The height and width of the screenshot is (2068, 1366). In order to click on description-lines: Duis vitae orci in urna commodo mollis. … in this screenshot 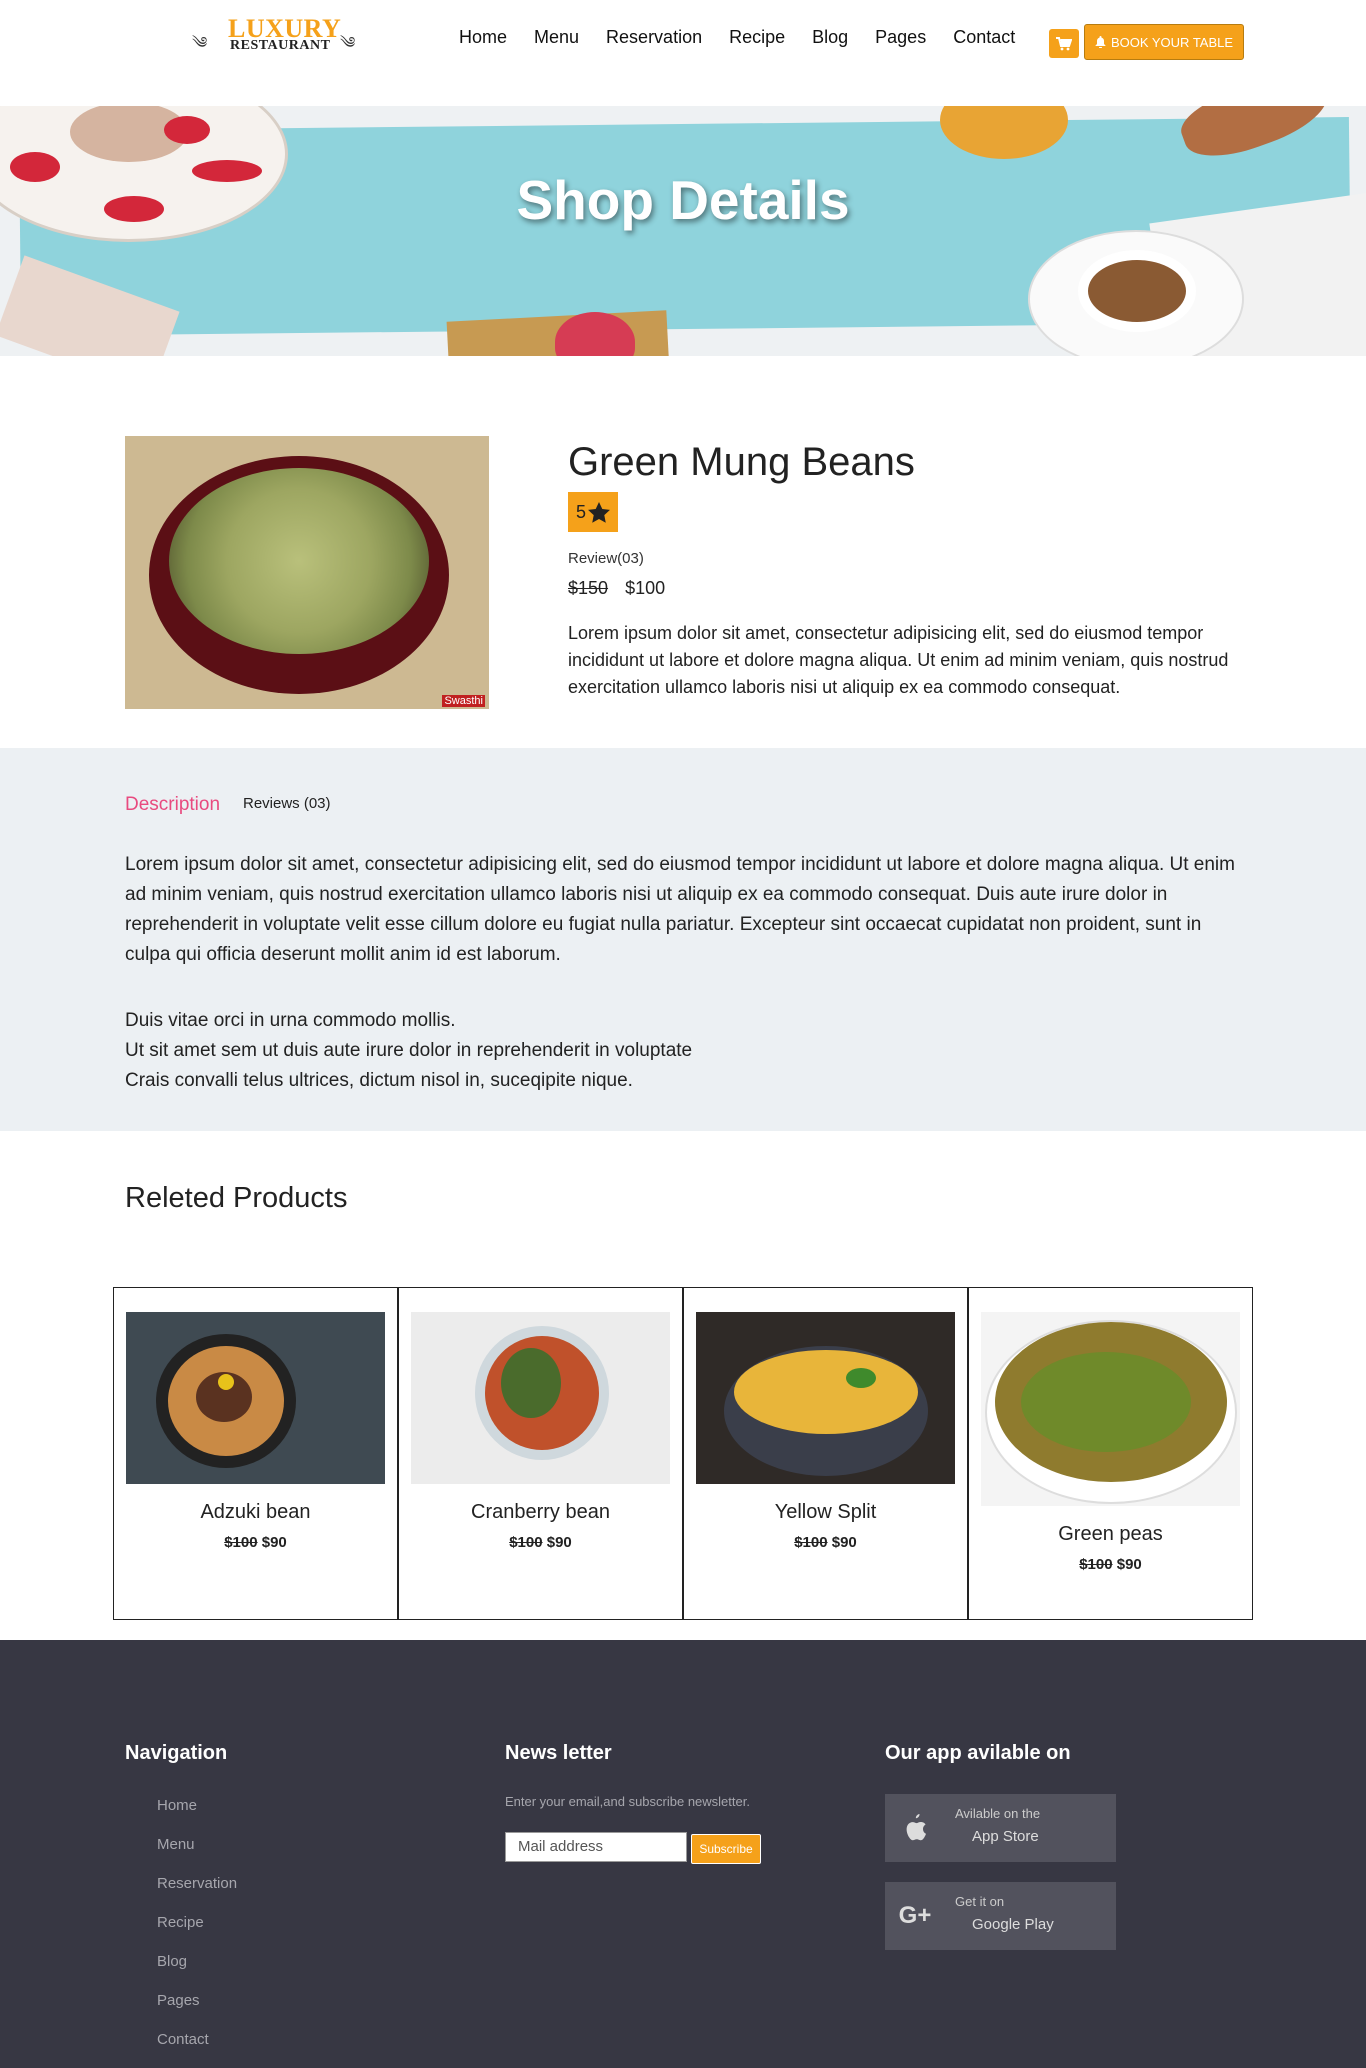, I will do `click(408, 1051)`.